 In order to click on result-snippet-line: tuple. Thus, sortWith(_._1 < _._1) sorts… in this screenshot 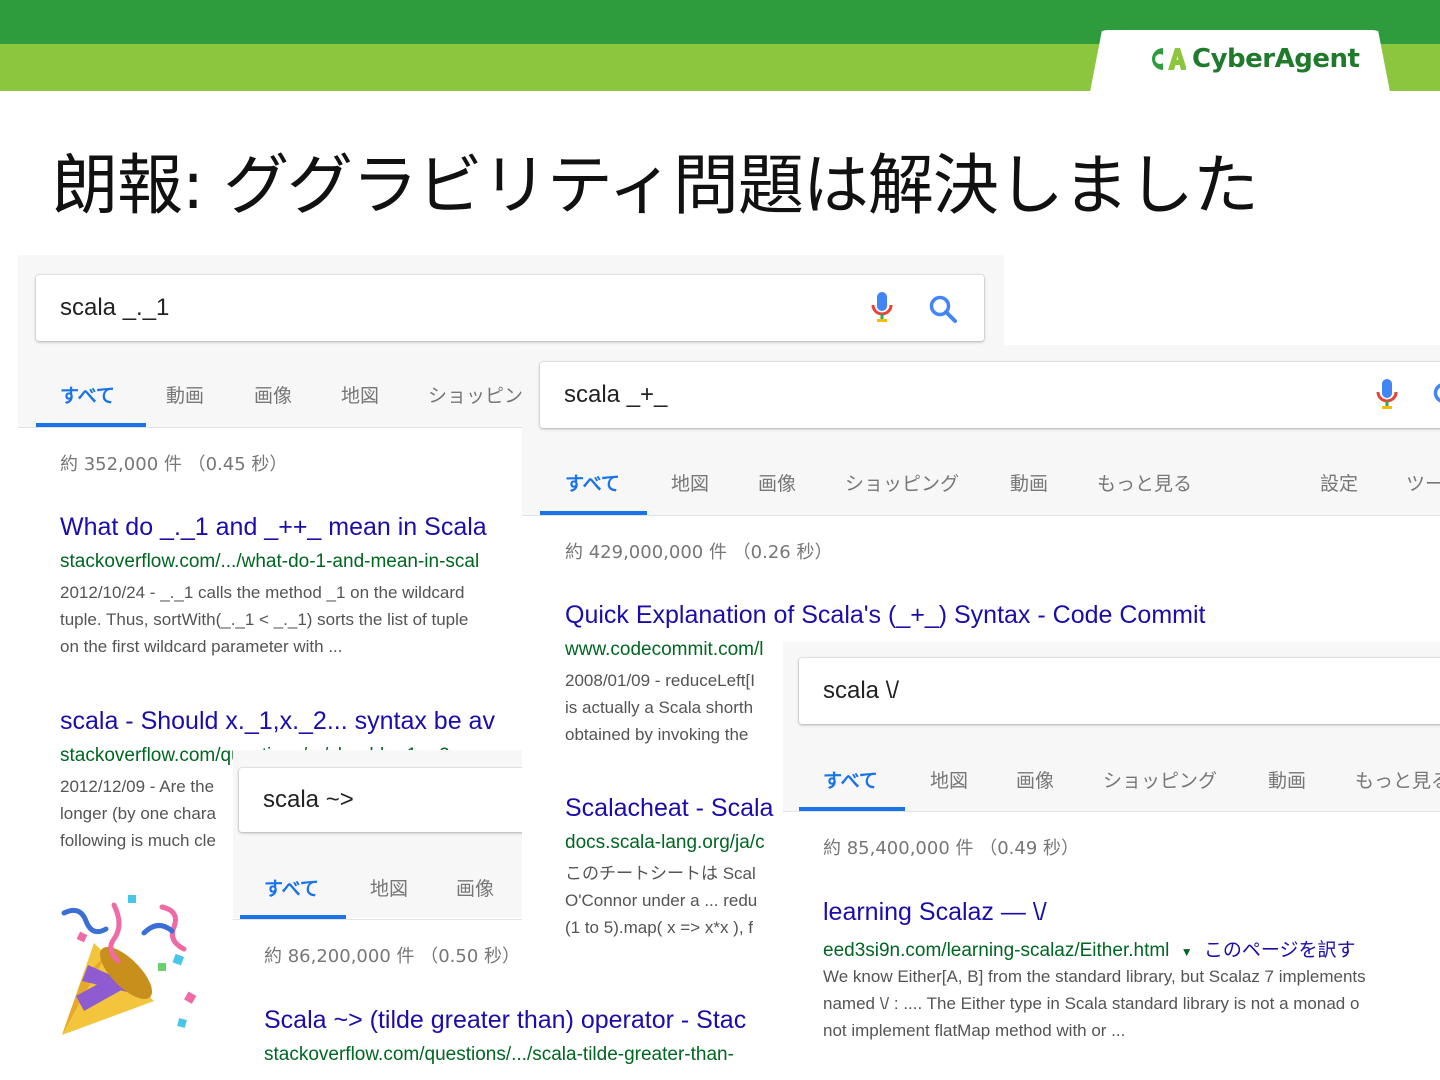, I will do `click(264, 619)`.